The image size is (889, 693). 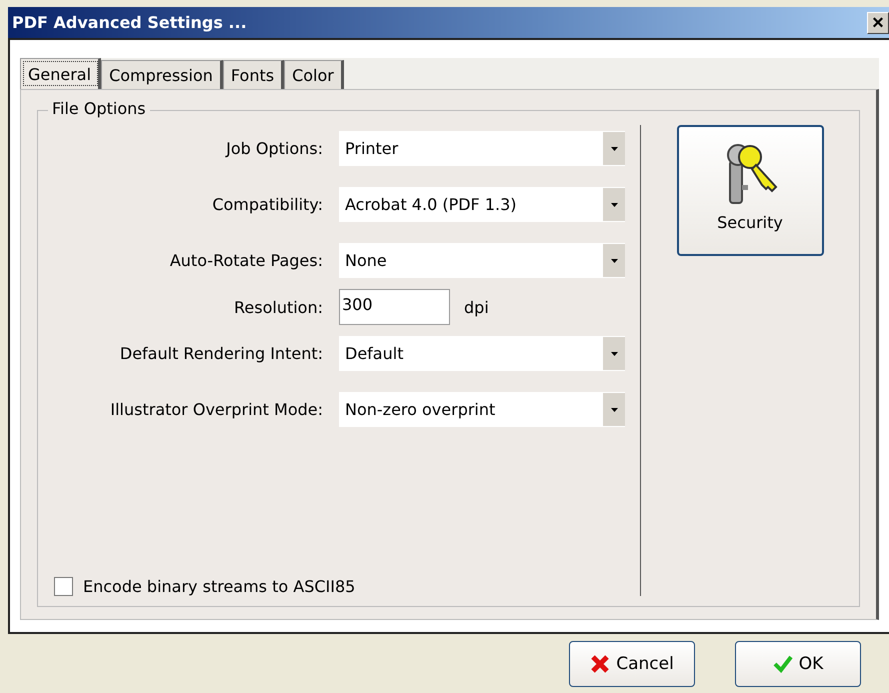 What do you see at coordinates (394, 307) in the screenshot?
I see `input-field: 300` at bounding box center [394, 307].